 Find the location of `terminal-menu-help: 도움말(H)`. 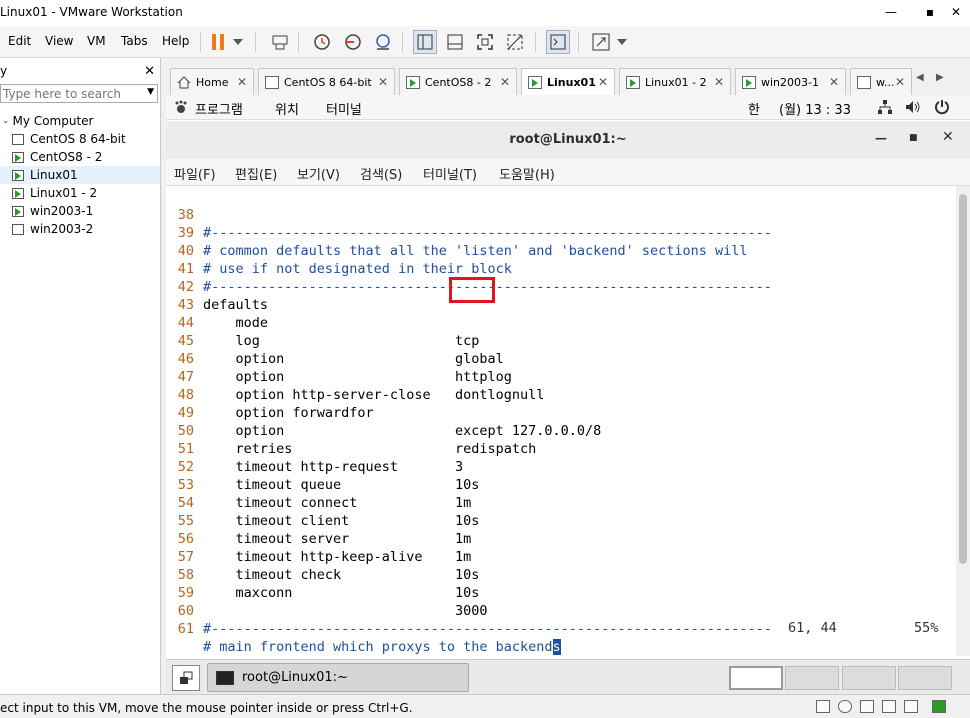

terminal-menu-help: 도움말(H) is located at coordinates (527, 173).